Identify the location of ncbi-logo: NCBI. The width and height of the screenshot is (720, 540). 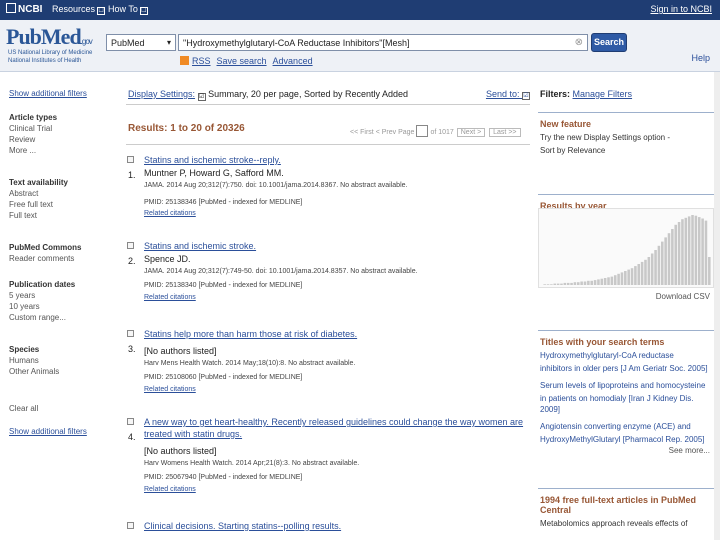
(24, 9).